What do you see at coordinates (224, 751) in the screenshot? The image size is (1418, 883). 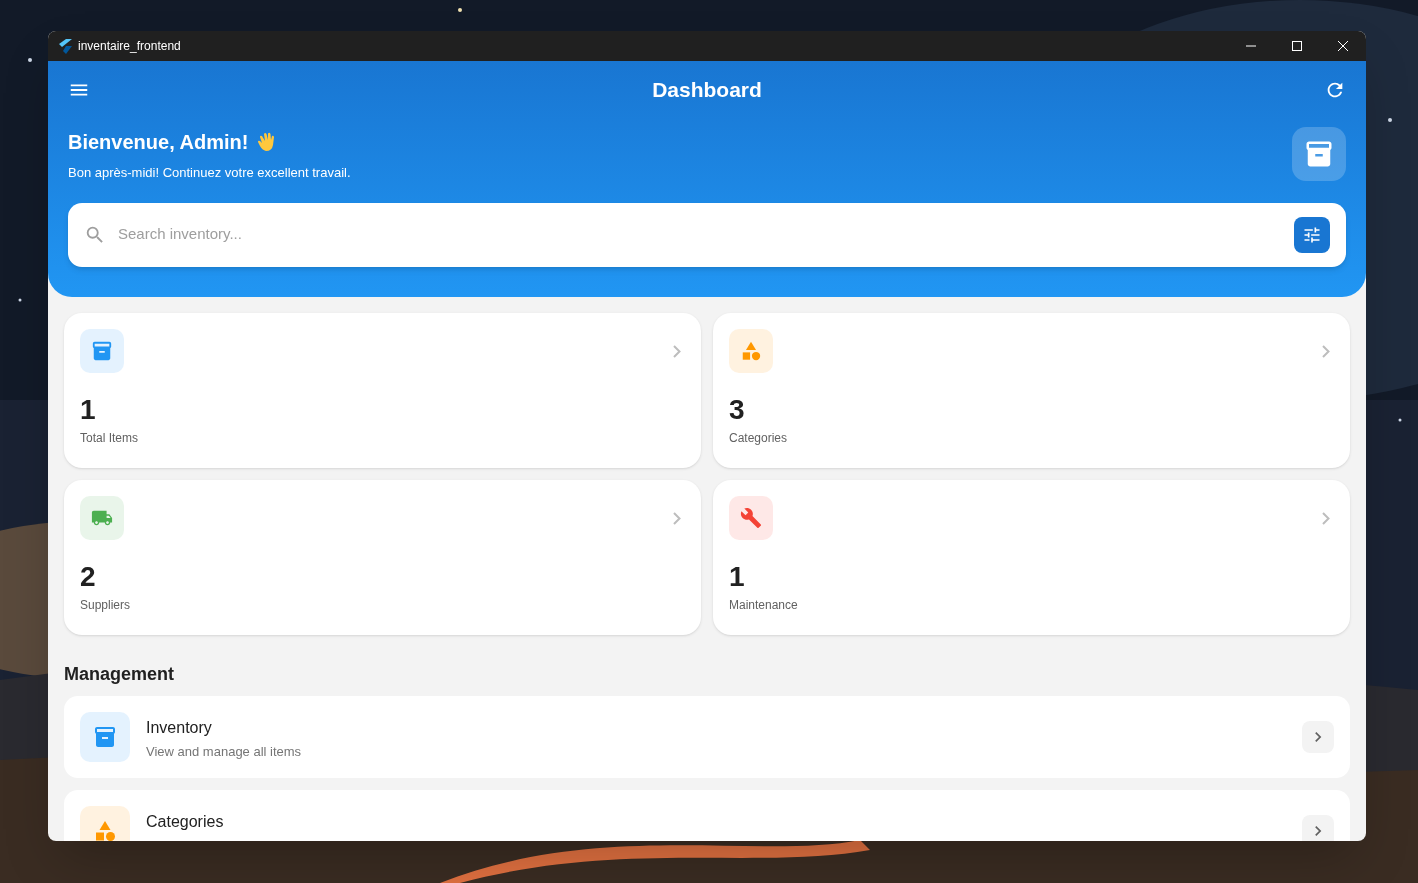 I see `item-subtitle: View and manage all items` at bounding box center [224, 751].